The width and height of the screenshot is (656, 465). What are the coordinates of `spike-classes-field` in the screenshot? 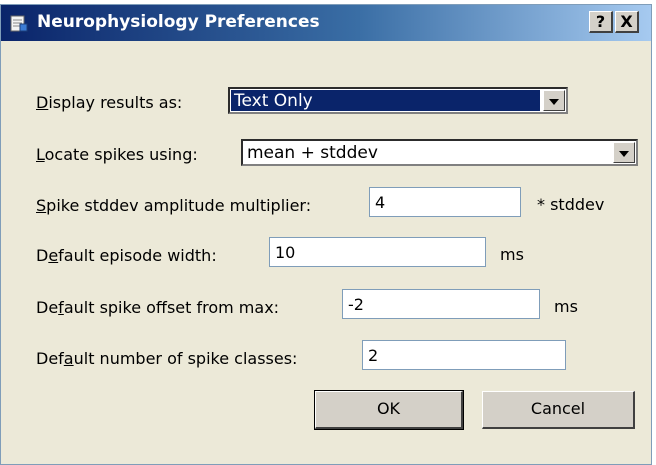 It's located at (464, 355).